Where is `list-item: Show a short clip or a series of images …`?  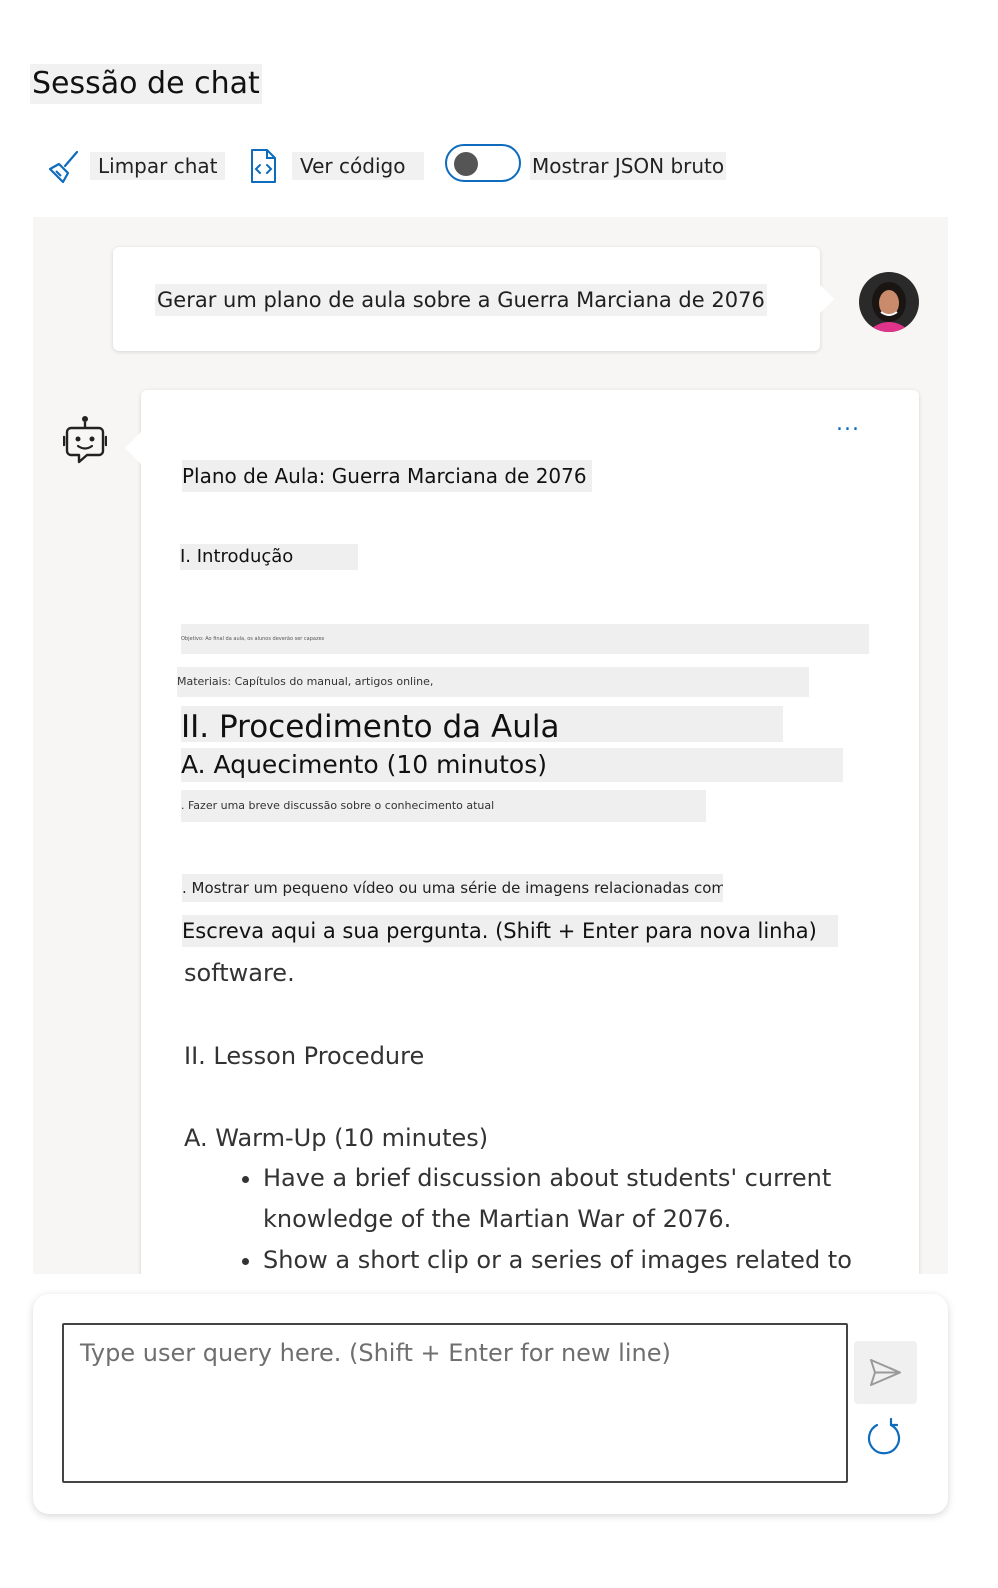 list-item: Show a short clip or a series of images … is located at coordinates (583, 1257).